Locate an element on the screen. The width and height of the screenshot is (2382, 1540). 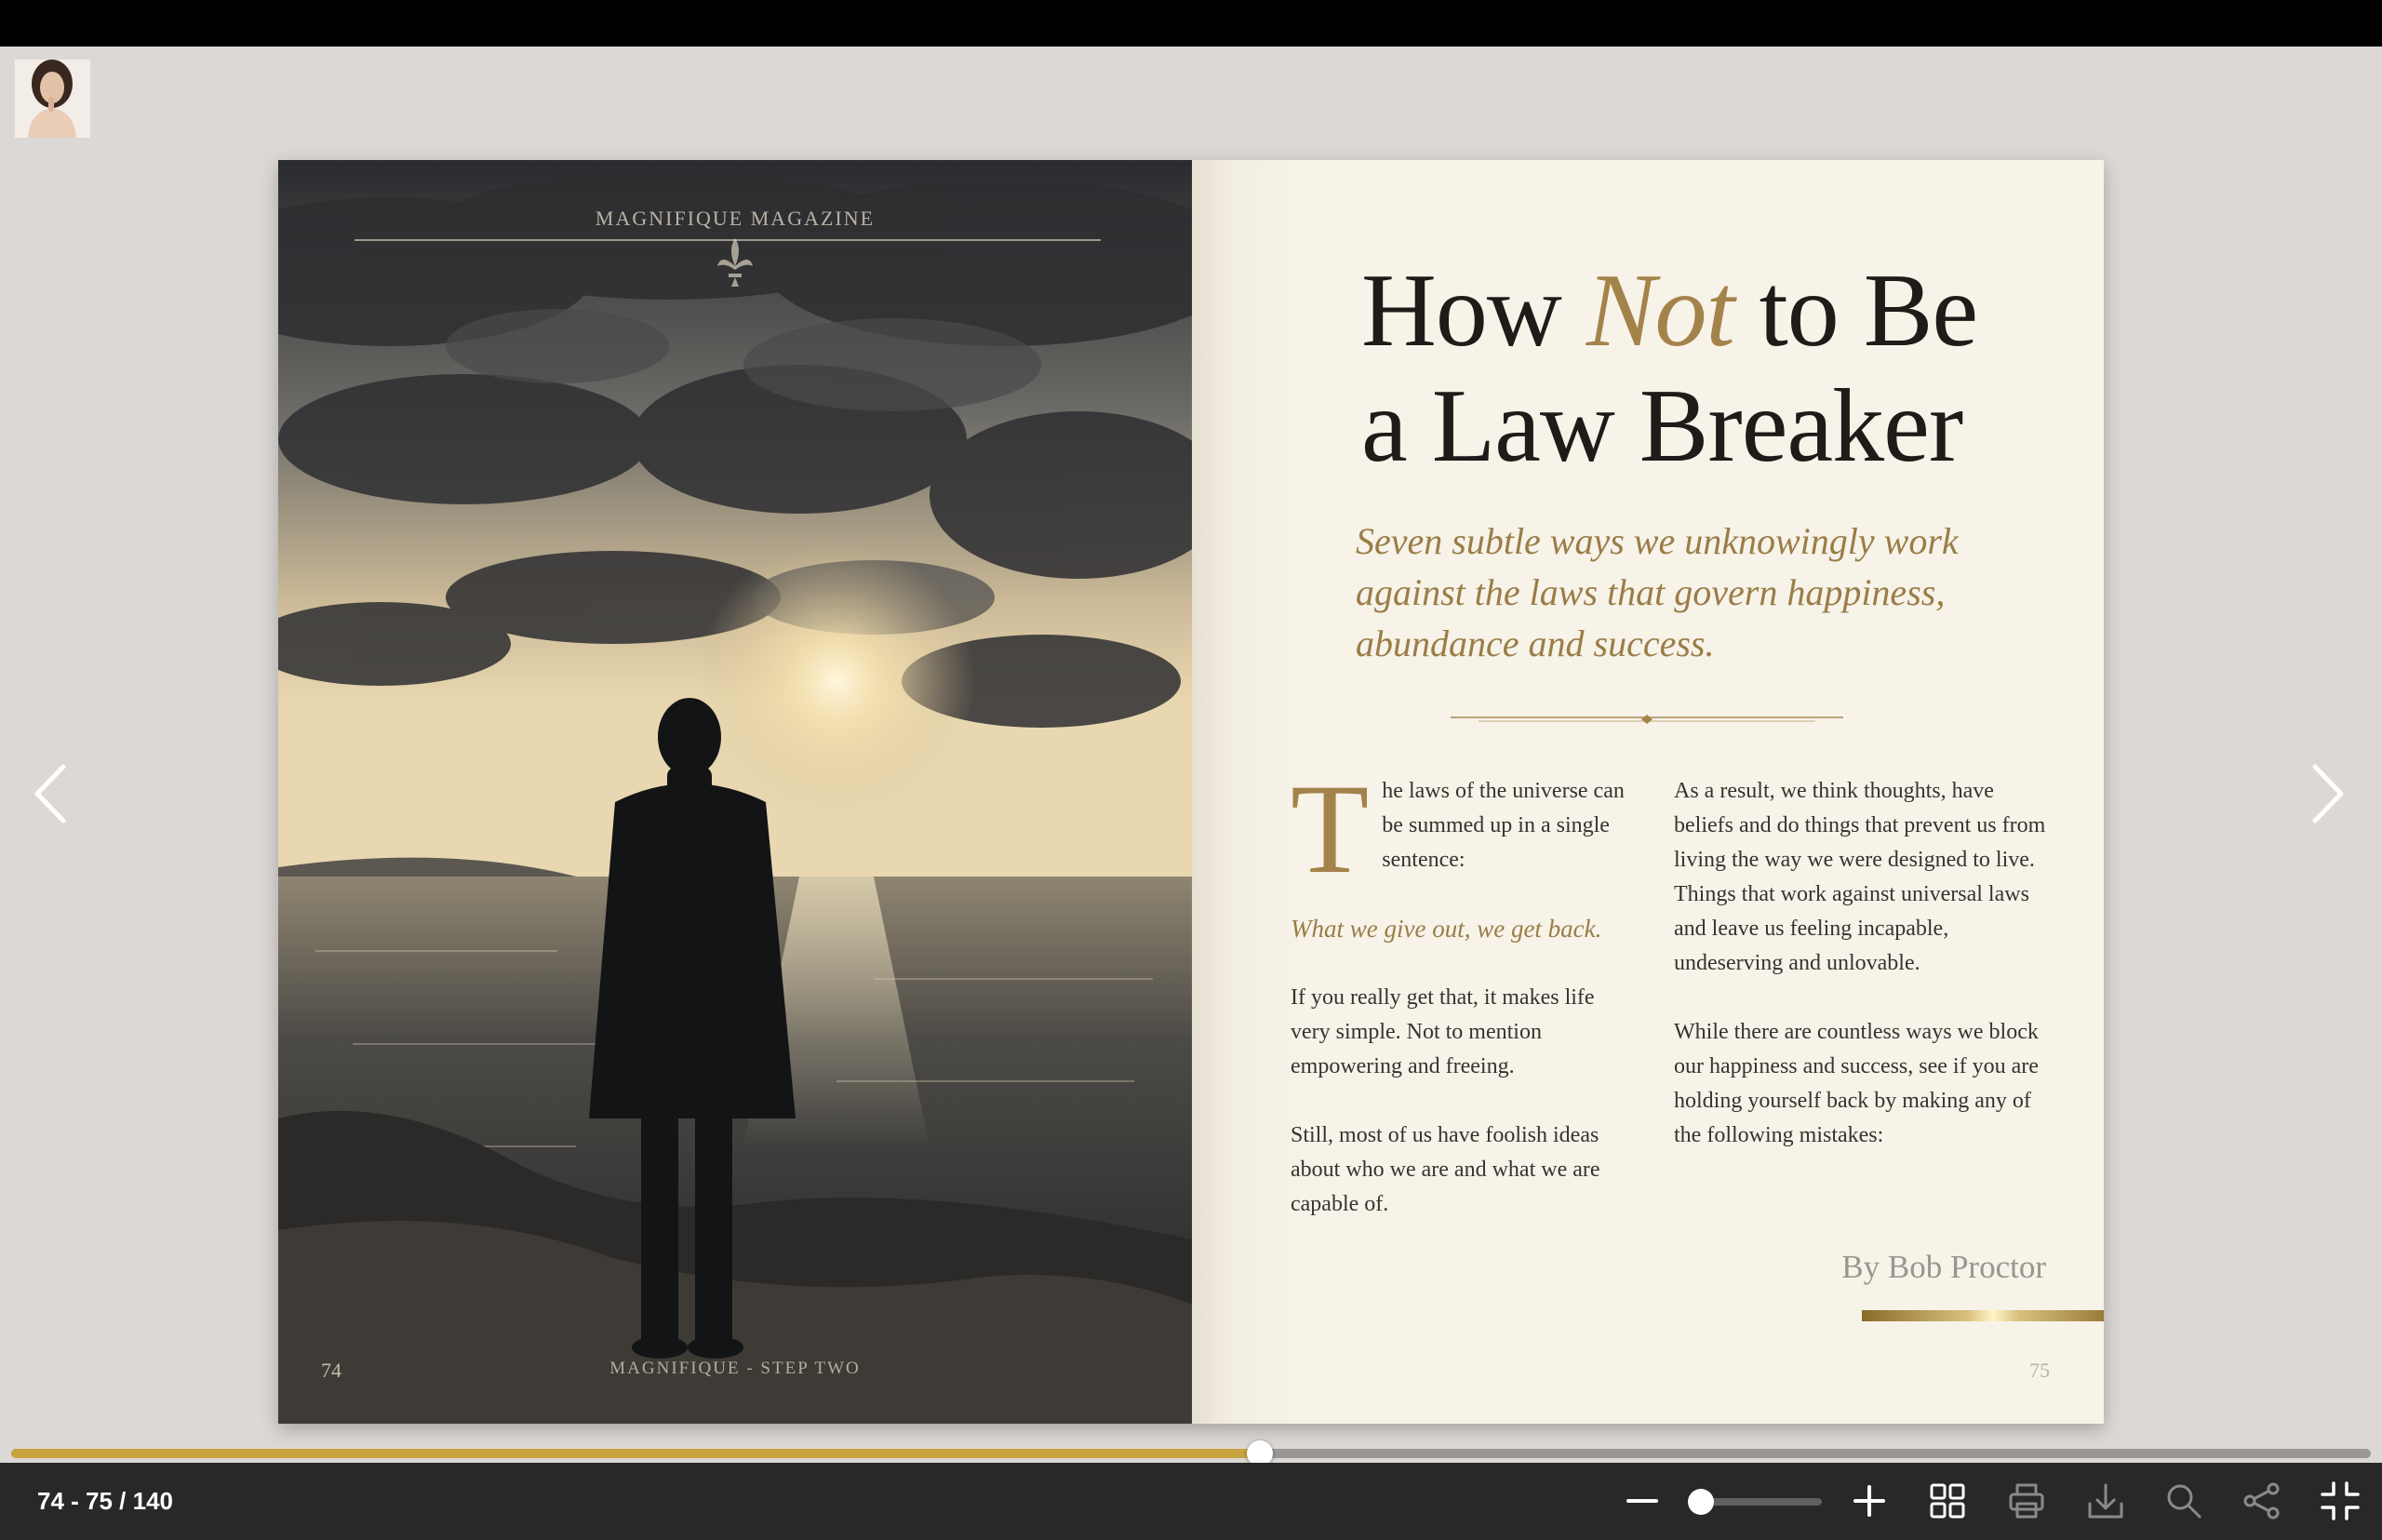
chevron-left-icon is located at coordinates (50, 794).